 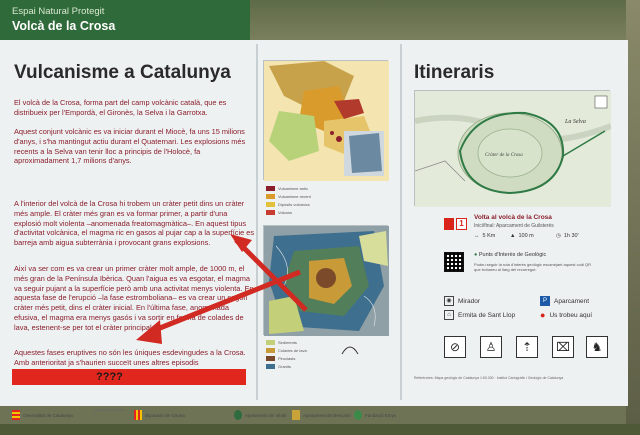 I want to click on no-fire-icon: ⊘, so click(x=455, y=347).